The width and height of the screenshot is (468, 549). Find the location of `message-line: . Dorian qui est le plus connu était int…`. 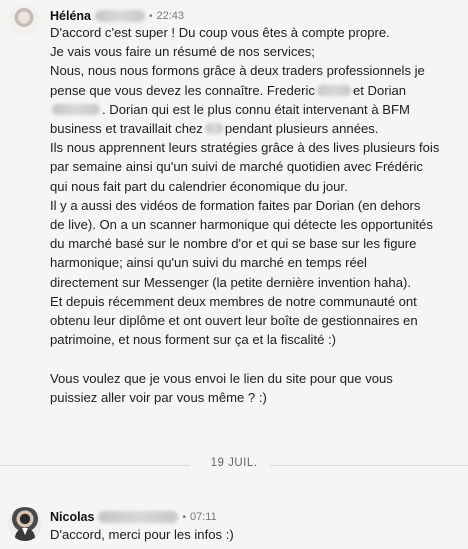

message-line: . Dorian qui est le plus connu était int… is located at coordinates (255, 109).